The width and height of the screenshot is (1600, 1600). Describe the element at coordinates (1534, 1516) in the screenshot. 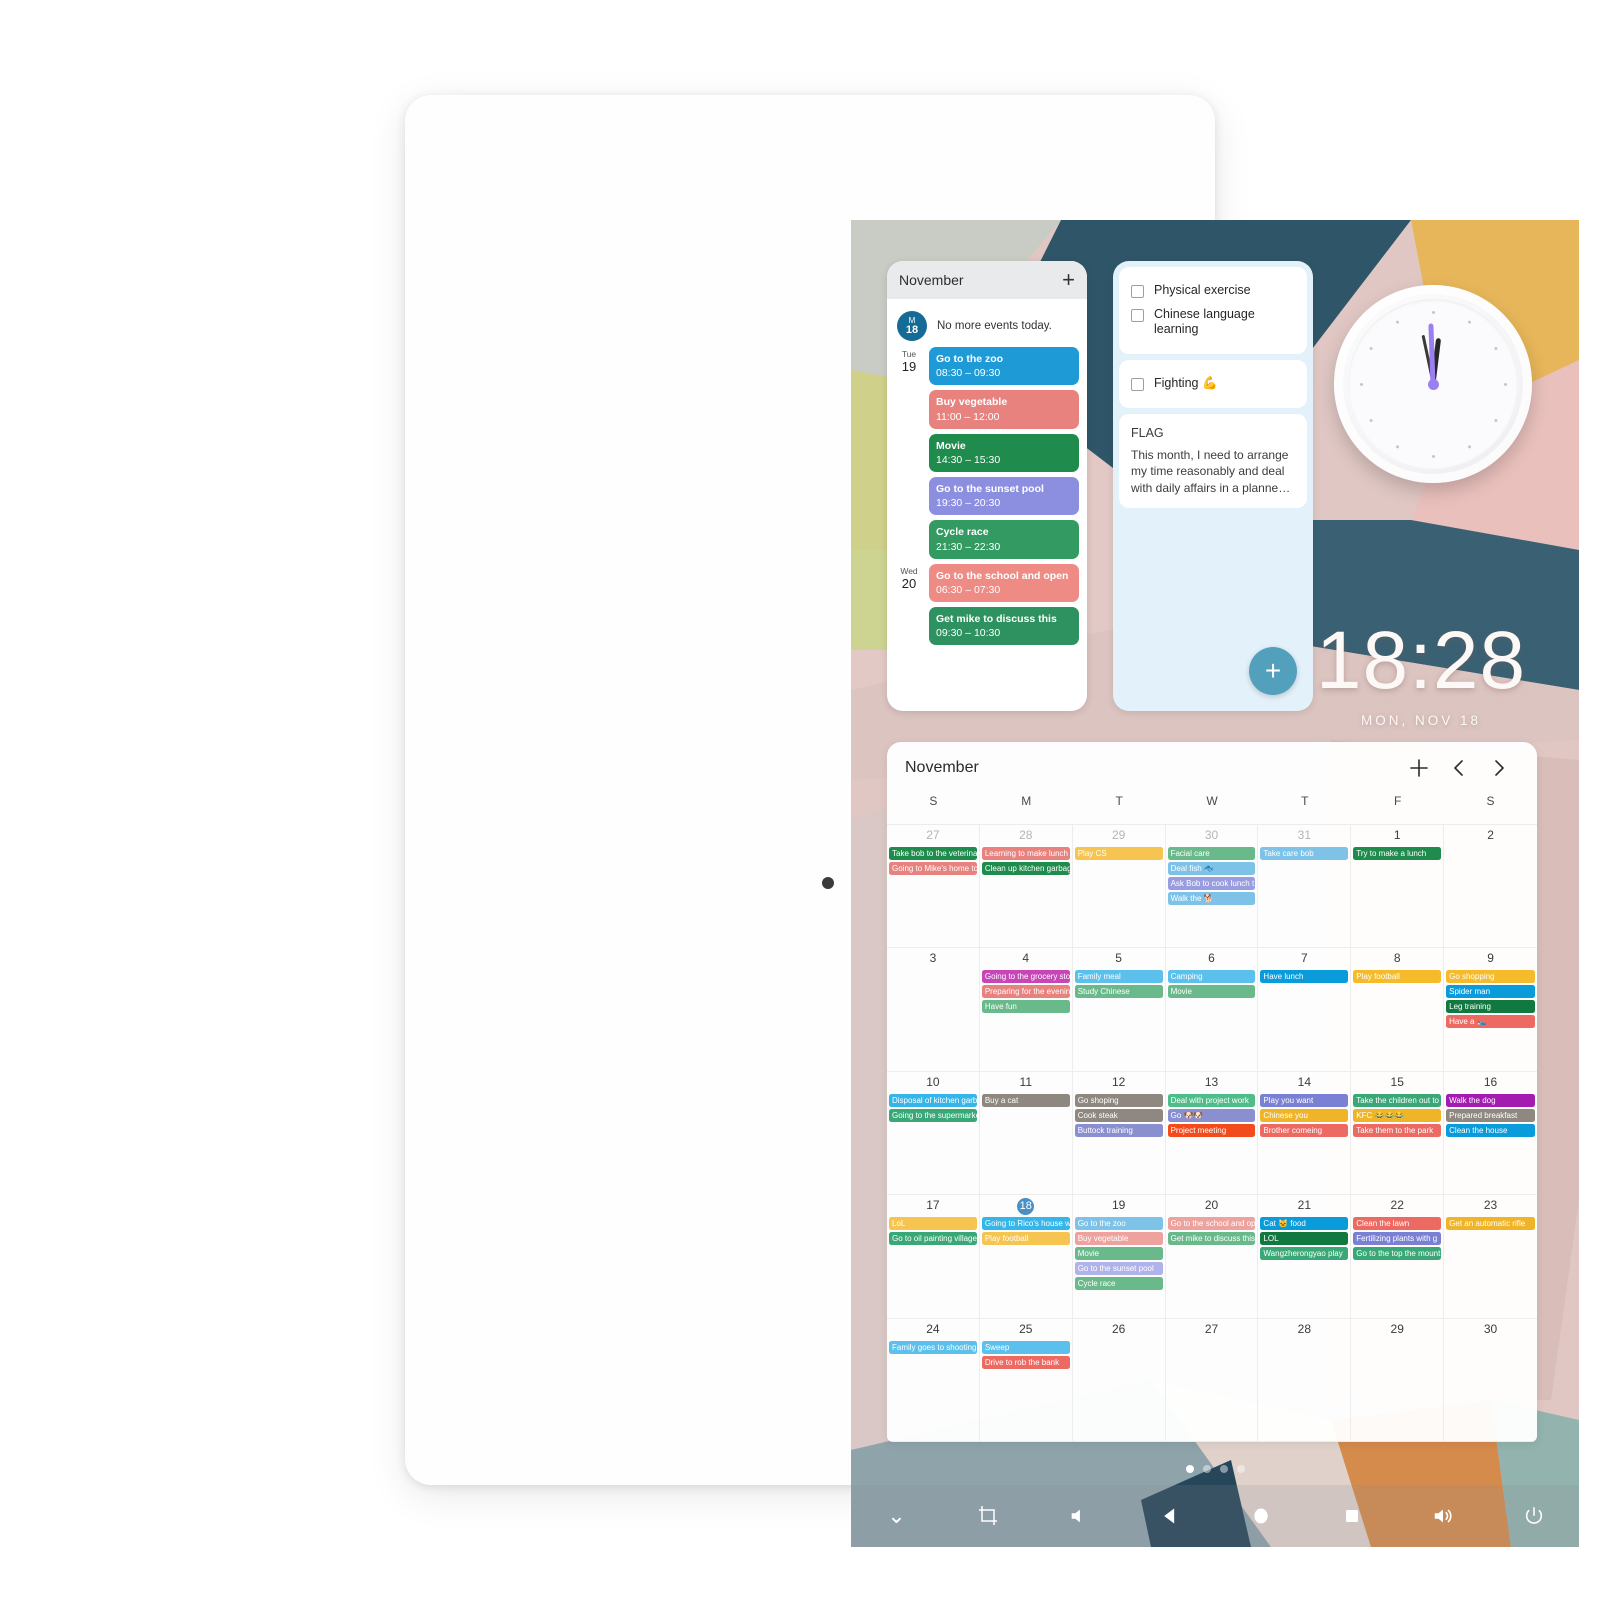

I see `power-icon` at that location.